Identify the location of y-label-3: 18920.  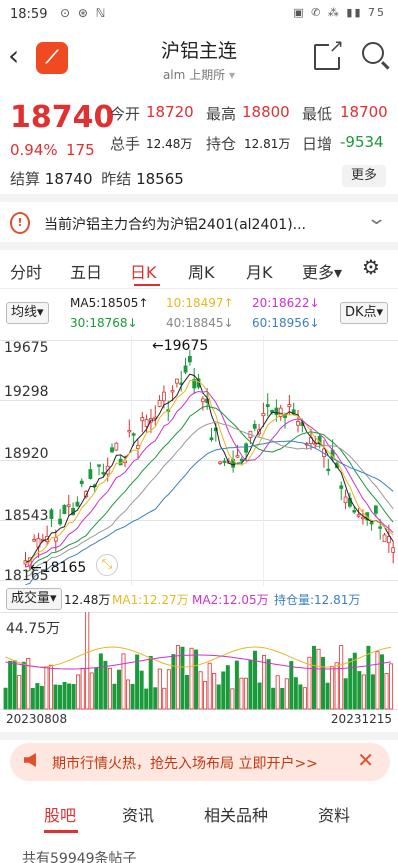
(26, 454).